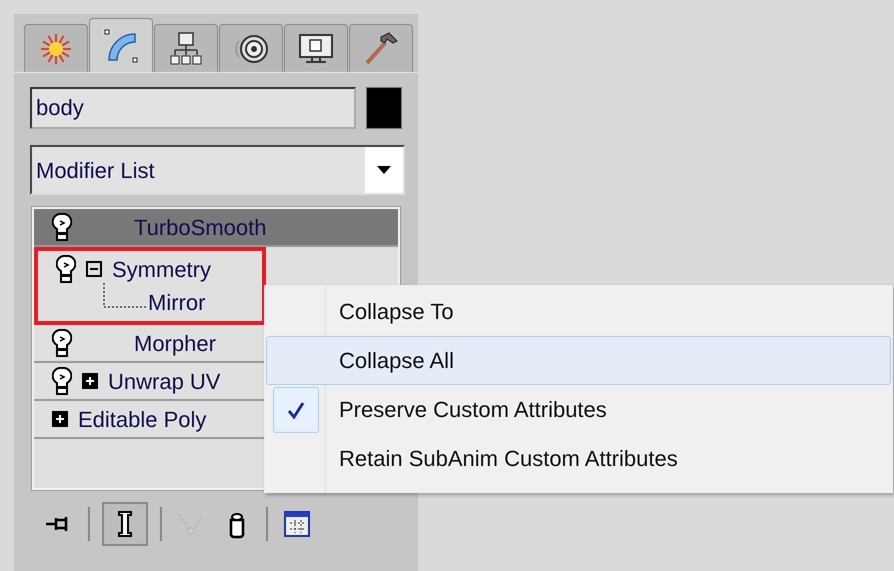  Describe the element at coordinates (199, 228) in the screenshot. I see `modifier-name: TurboSmooth` at that location.